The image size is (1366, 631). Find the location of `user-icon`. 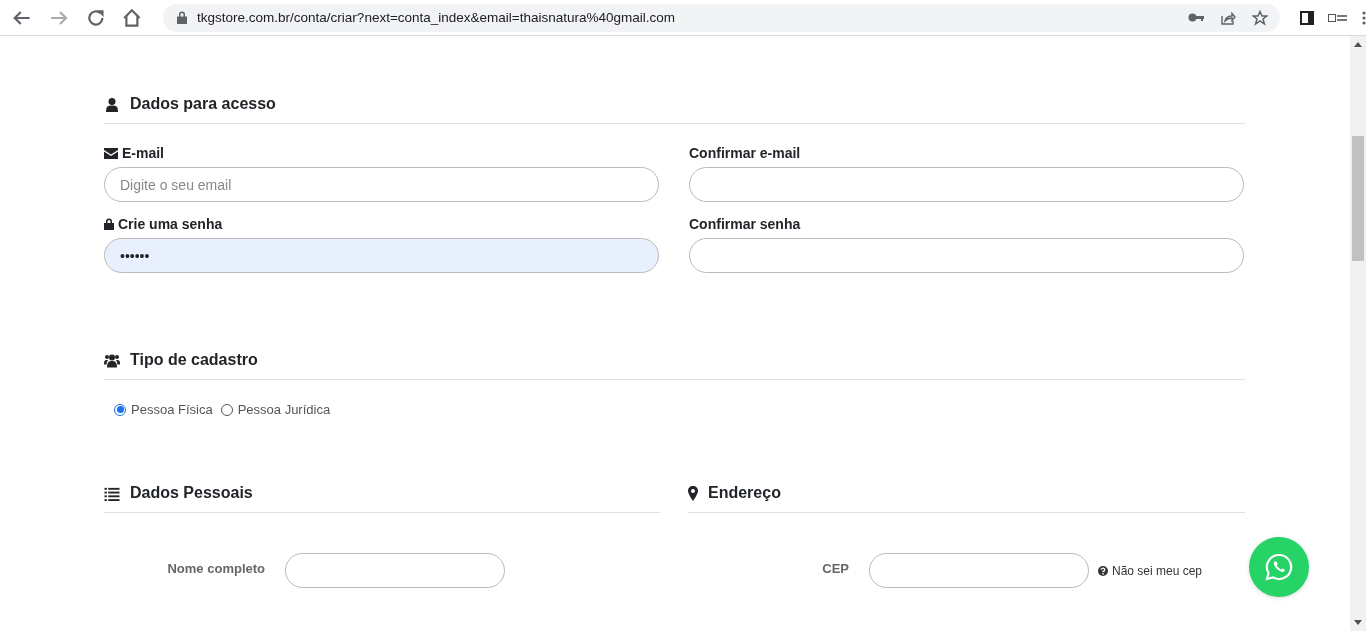

user-icon is located at coordinates (112, 104).